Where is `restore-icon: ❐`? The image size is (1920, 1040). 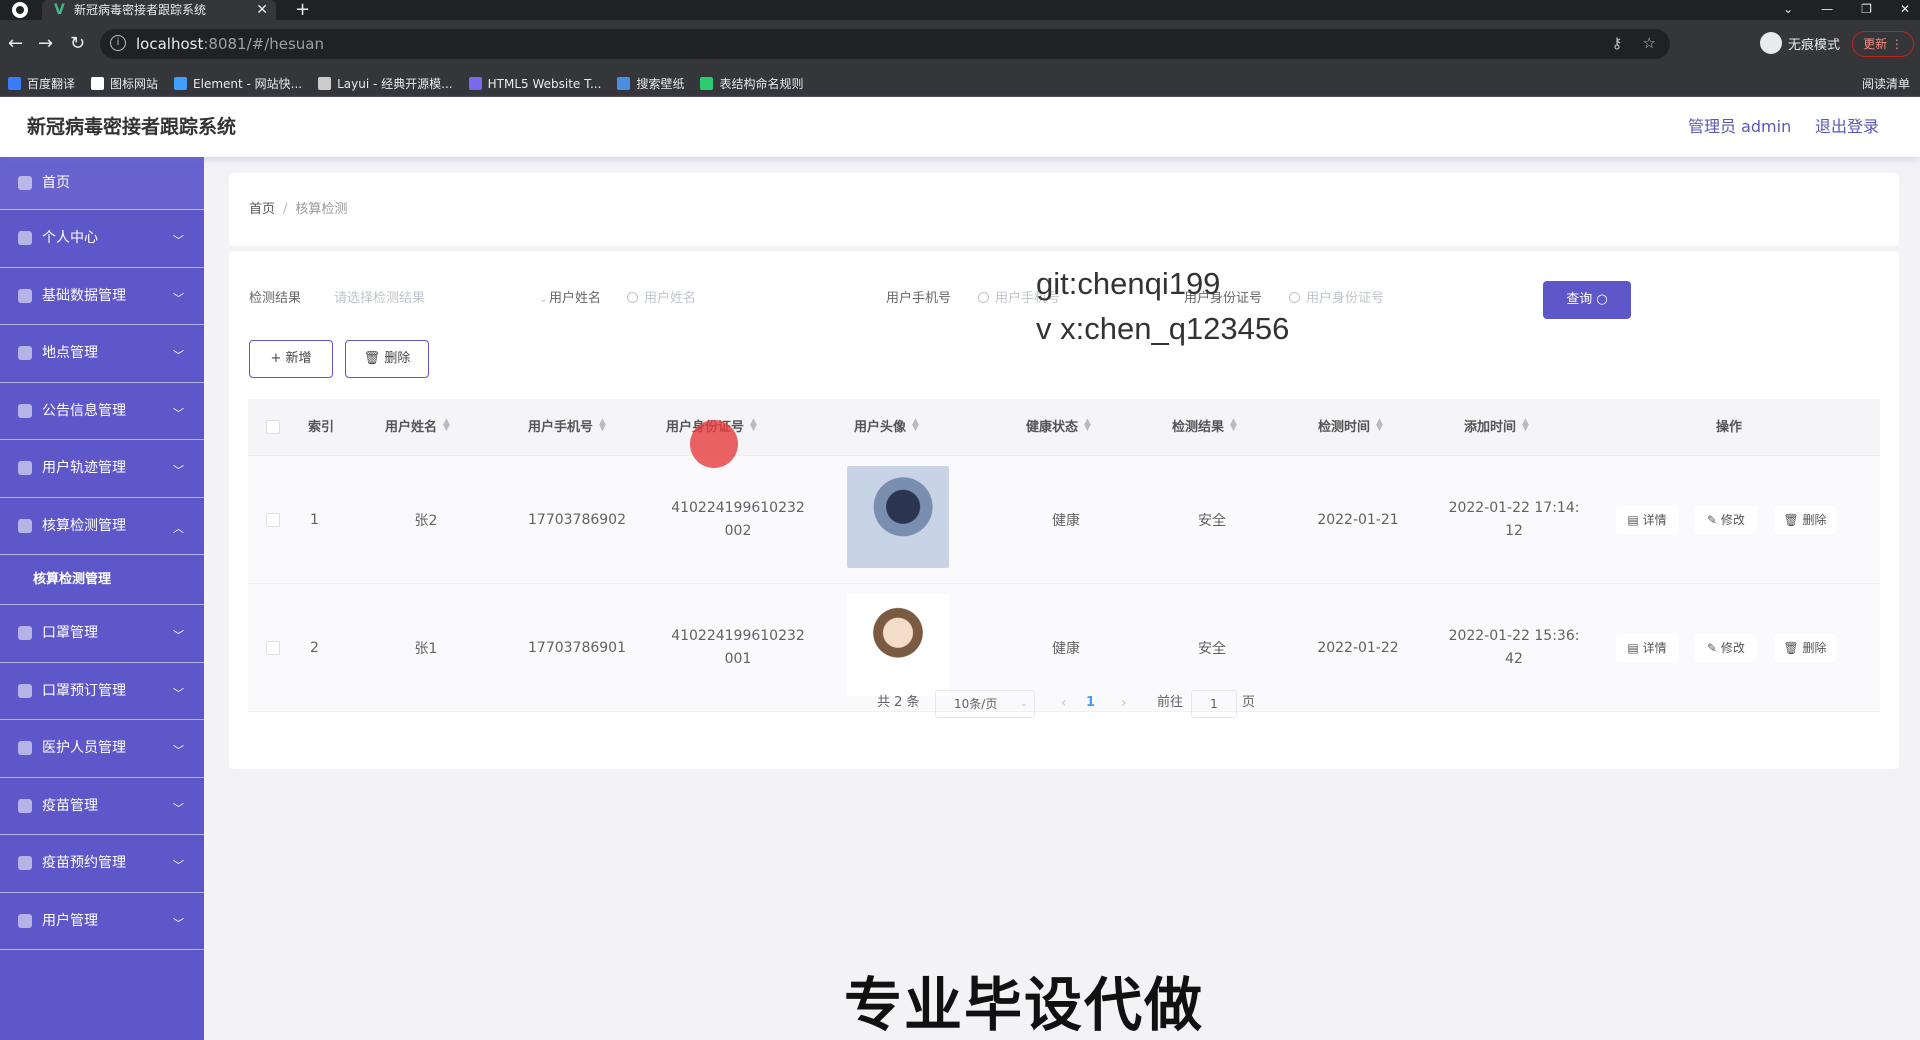 restore-icon: ❐ is located at coordinates (1866, 9).